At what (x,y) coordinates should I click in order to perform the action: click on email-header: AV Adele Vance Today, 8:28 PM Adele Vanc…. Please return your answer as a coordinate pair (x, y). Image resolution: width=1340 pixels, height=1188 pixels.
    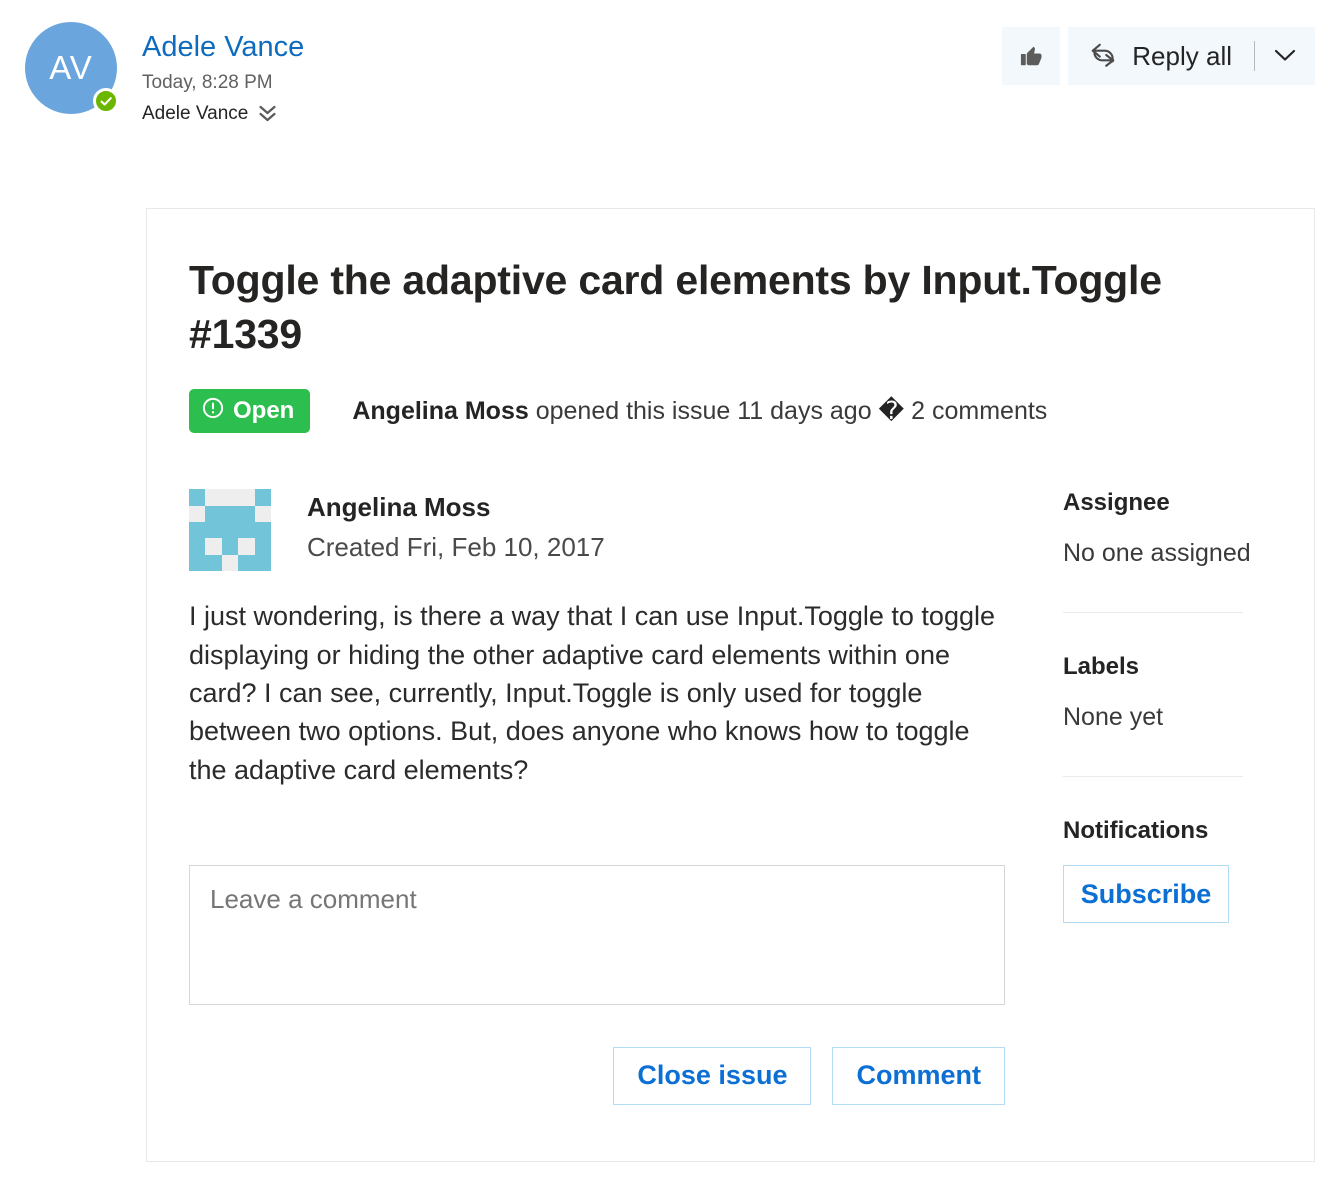
    Looking at the image, I should click on (670, 82).